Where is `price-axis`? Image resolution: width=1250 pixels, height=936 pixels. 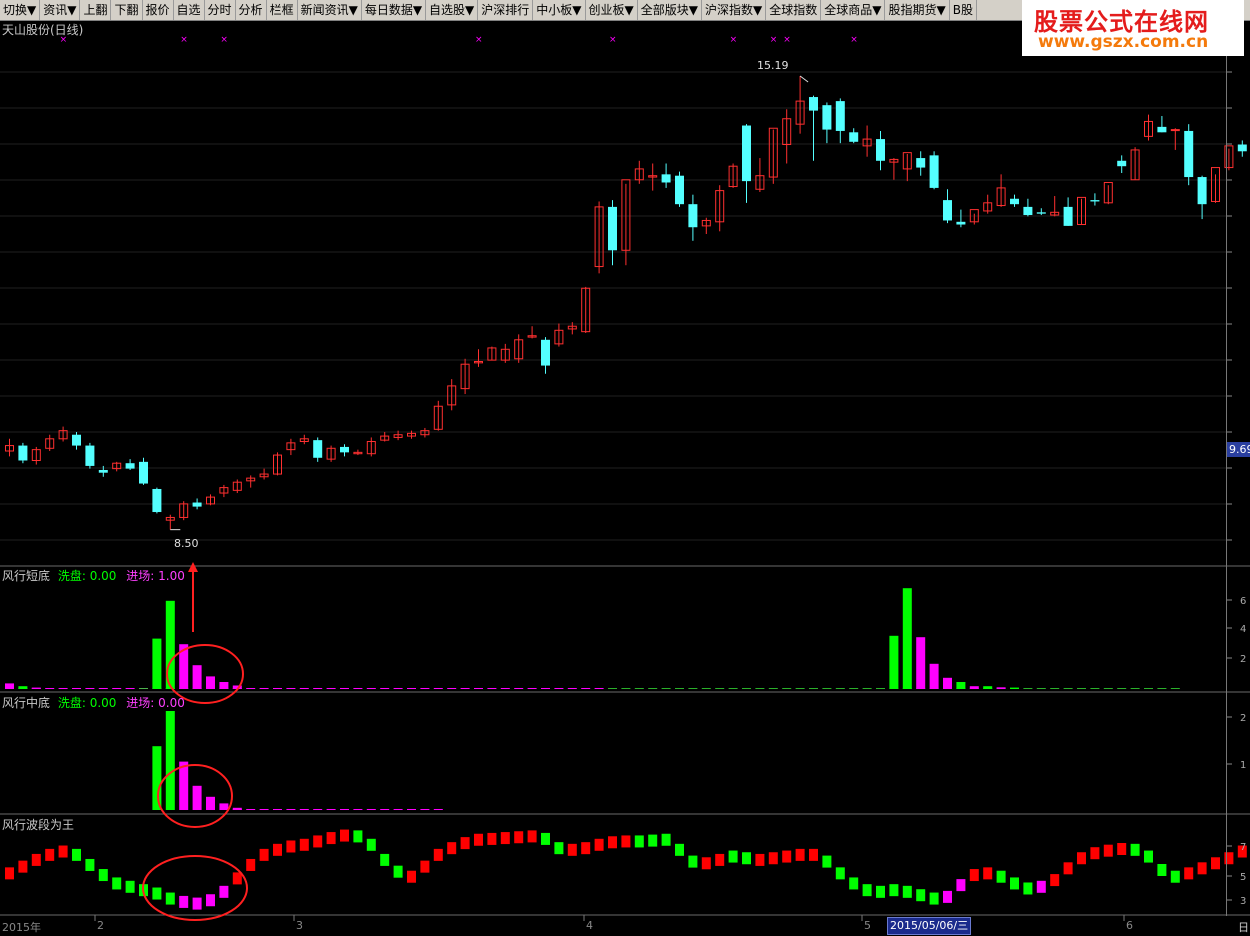 price-axis is located at coordinates (1238, 468).